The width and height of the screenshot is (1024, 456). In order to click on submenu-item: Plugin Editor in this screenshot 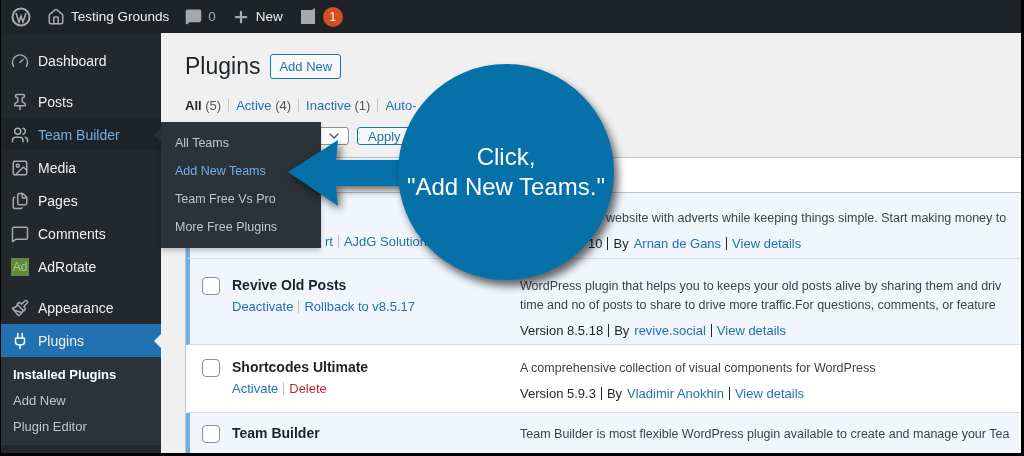, I will do `click(81, 426)`.